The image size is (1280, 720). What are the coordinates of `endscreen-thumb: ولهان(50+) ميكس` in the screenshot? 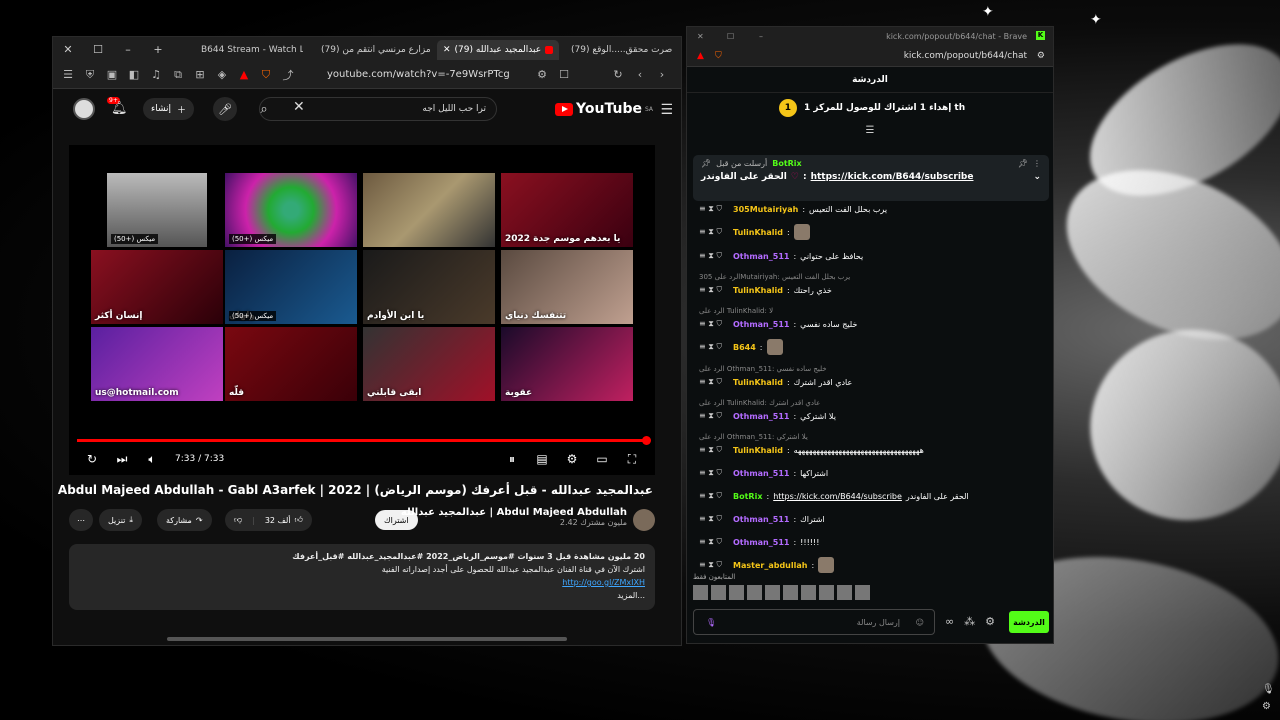 It's located at (291, 287).